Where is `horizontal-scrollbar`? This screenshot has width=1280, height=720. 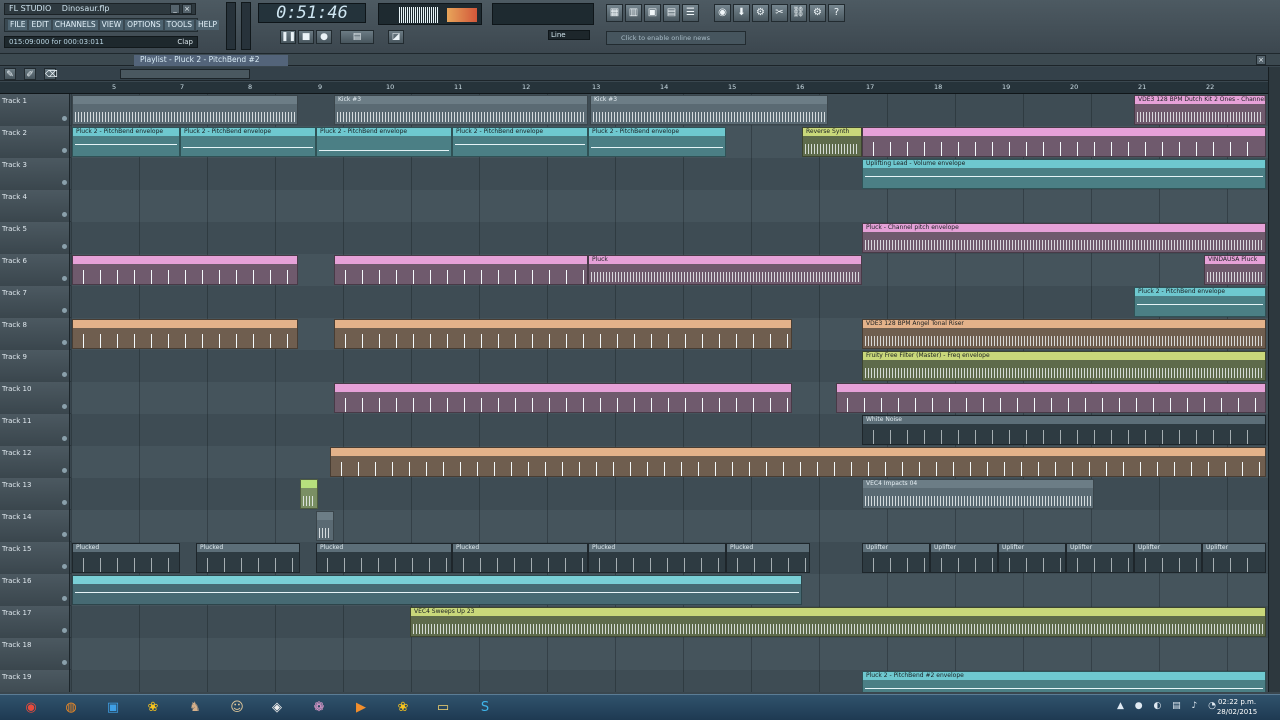 horizontal-scrollbar is located at coordinates (185, 74).